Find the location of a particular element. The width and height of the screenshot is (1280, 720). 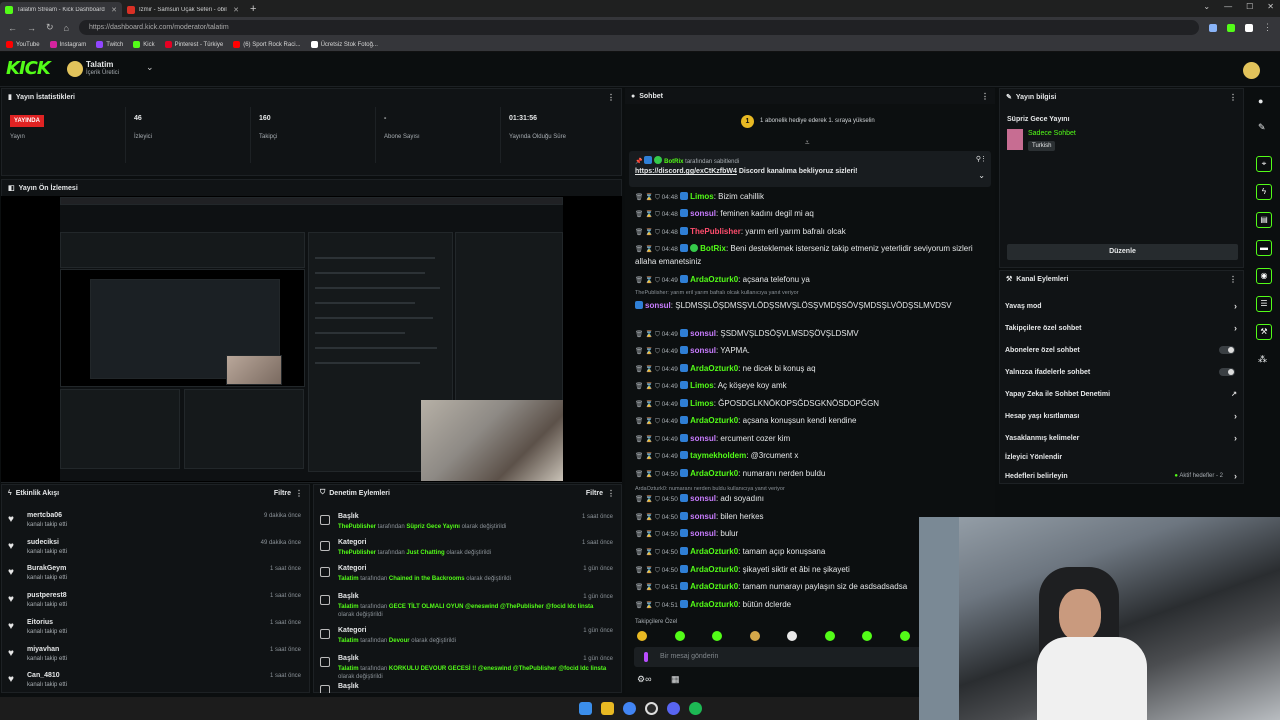

emotes-only-toggle is located at coordinates (1227, 372).